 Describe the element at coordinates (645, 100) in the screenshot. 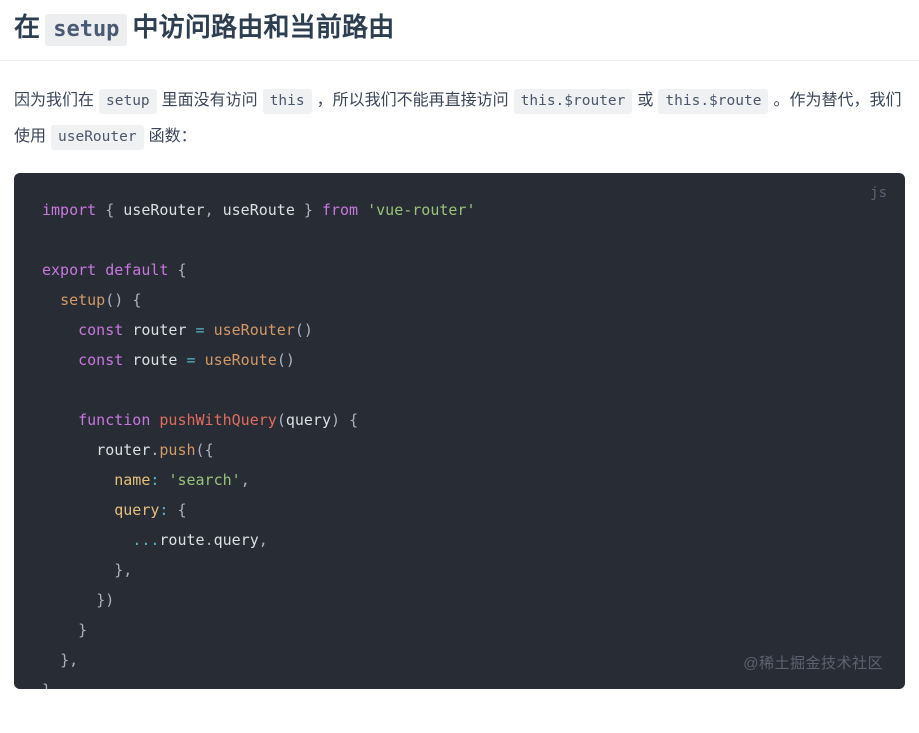

I see `paragraph-text-4: 或` at that location.